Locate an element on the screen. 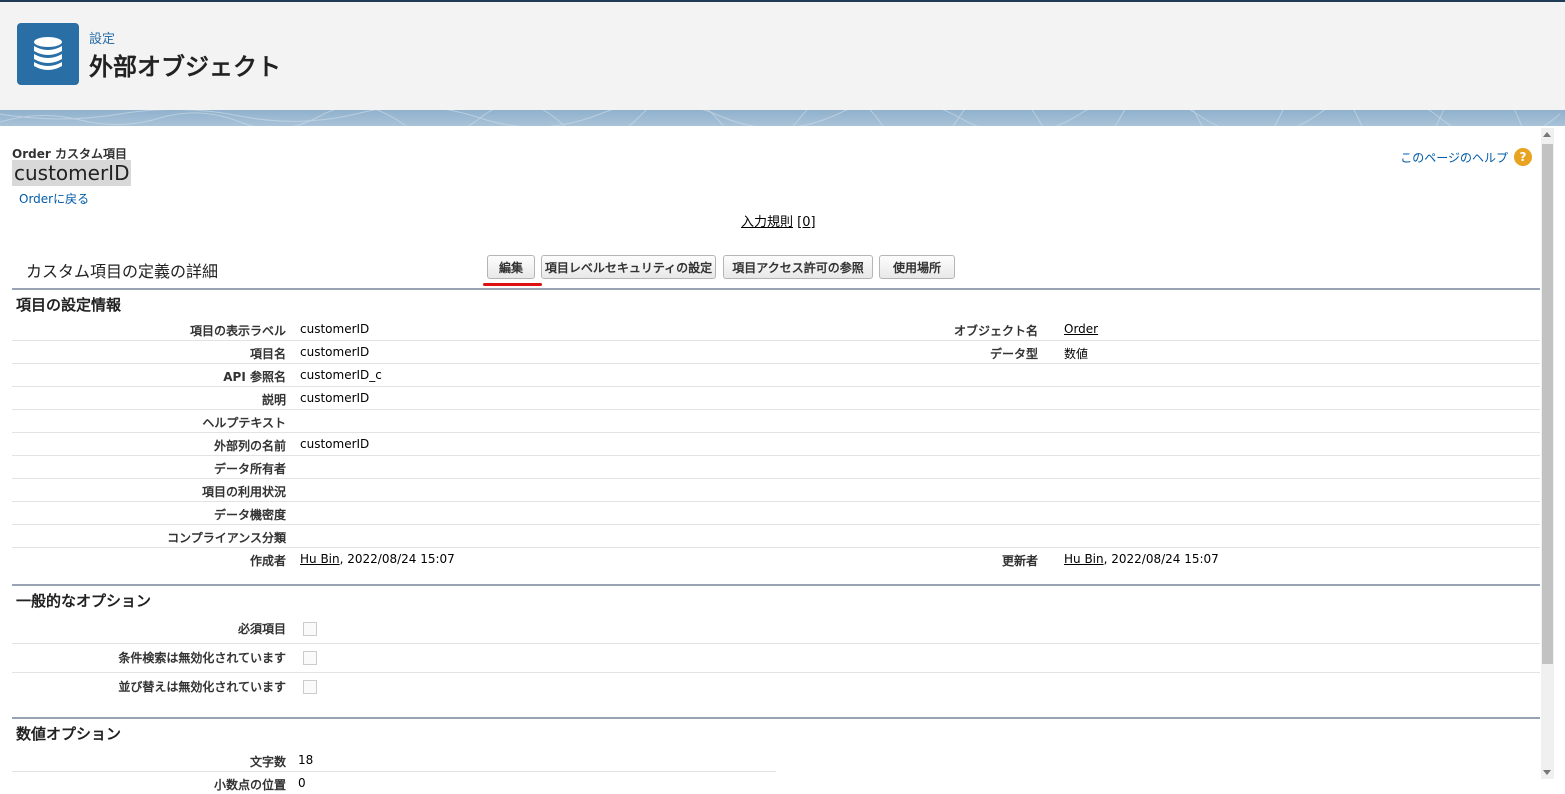 The width and height of the screenshot is (1565, 794). field-label: 必須項目 is located at coordinates (261, 629).